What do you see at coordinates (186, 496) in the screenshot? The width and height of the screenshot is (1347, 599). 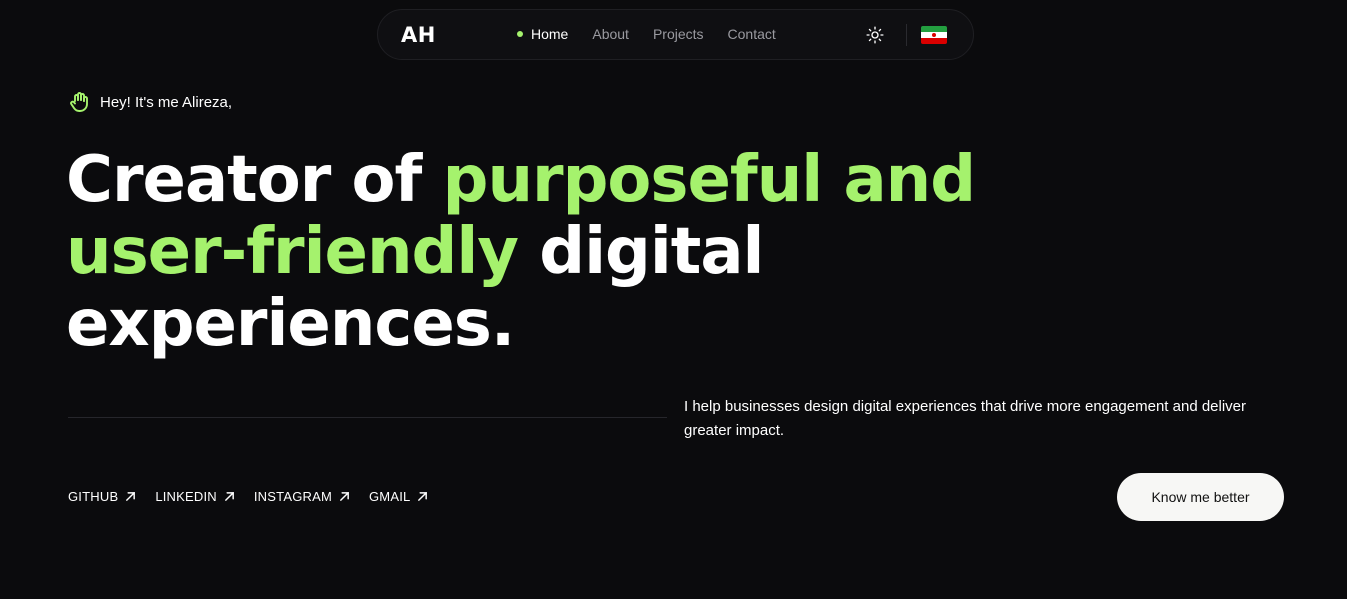 I see `social-link-label: LINKEDIN` at bounding box center [186, 496].